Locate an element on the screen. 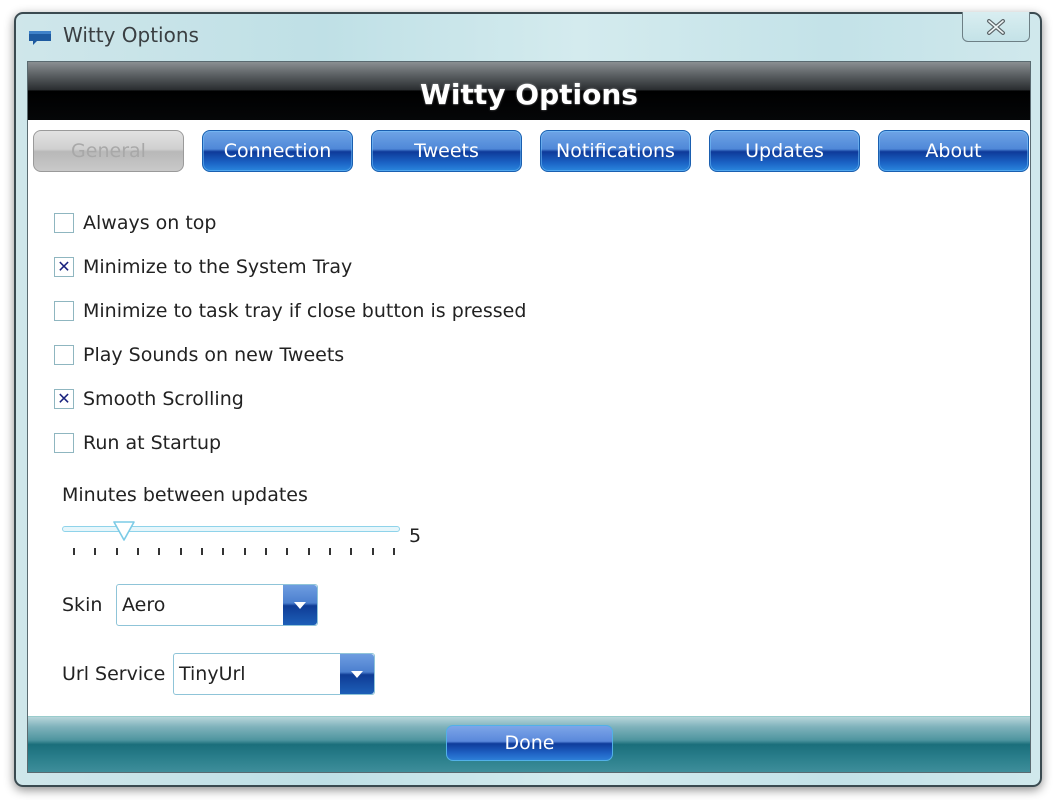 The width and height of the screenshot is (1055, 800). option-smooth-scrolling: ✕ Smooth Scrolling is located at coordinates (149, 399).